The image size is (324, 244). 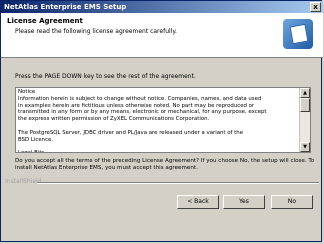 I want to click on setup-icon, so click(x=298, y=34).